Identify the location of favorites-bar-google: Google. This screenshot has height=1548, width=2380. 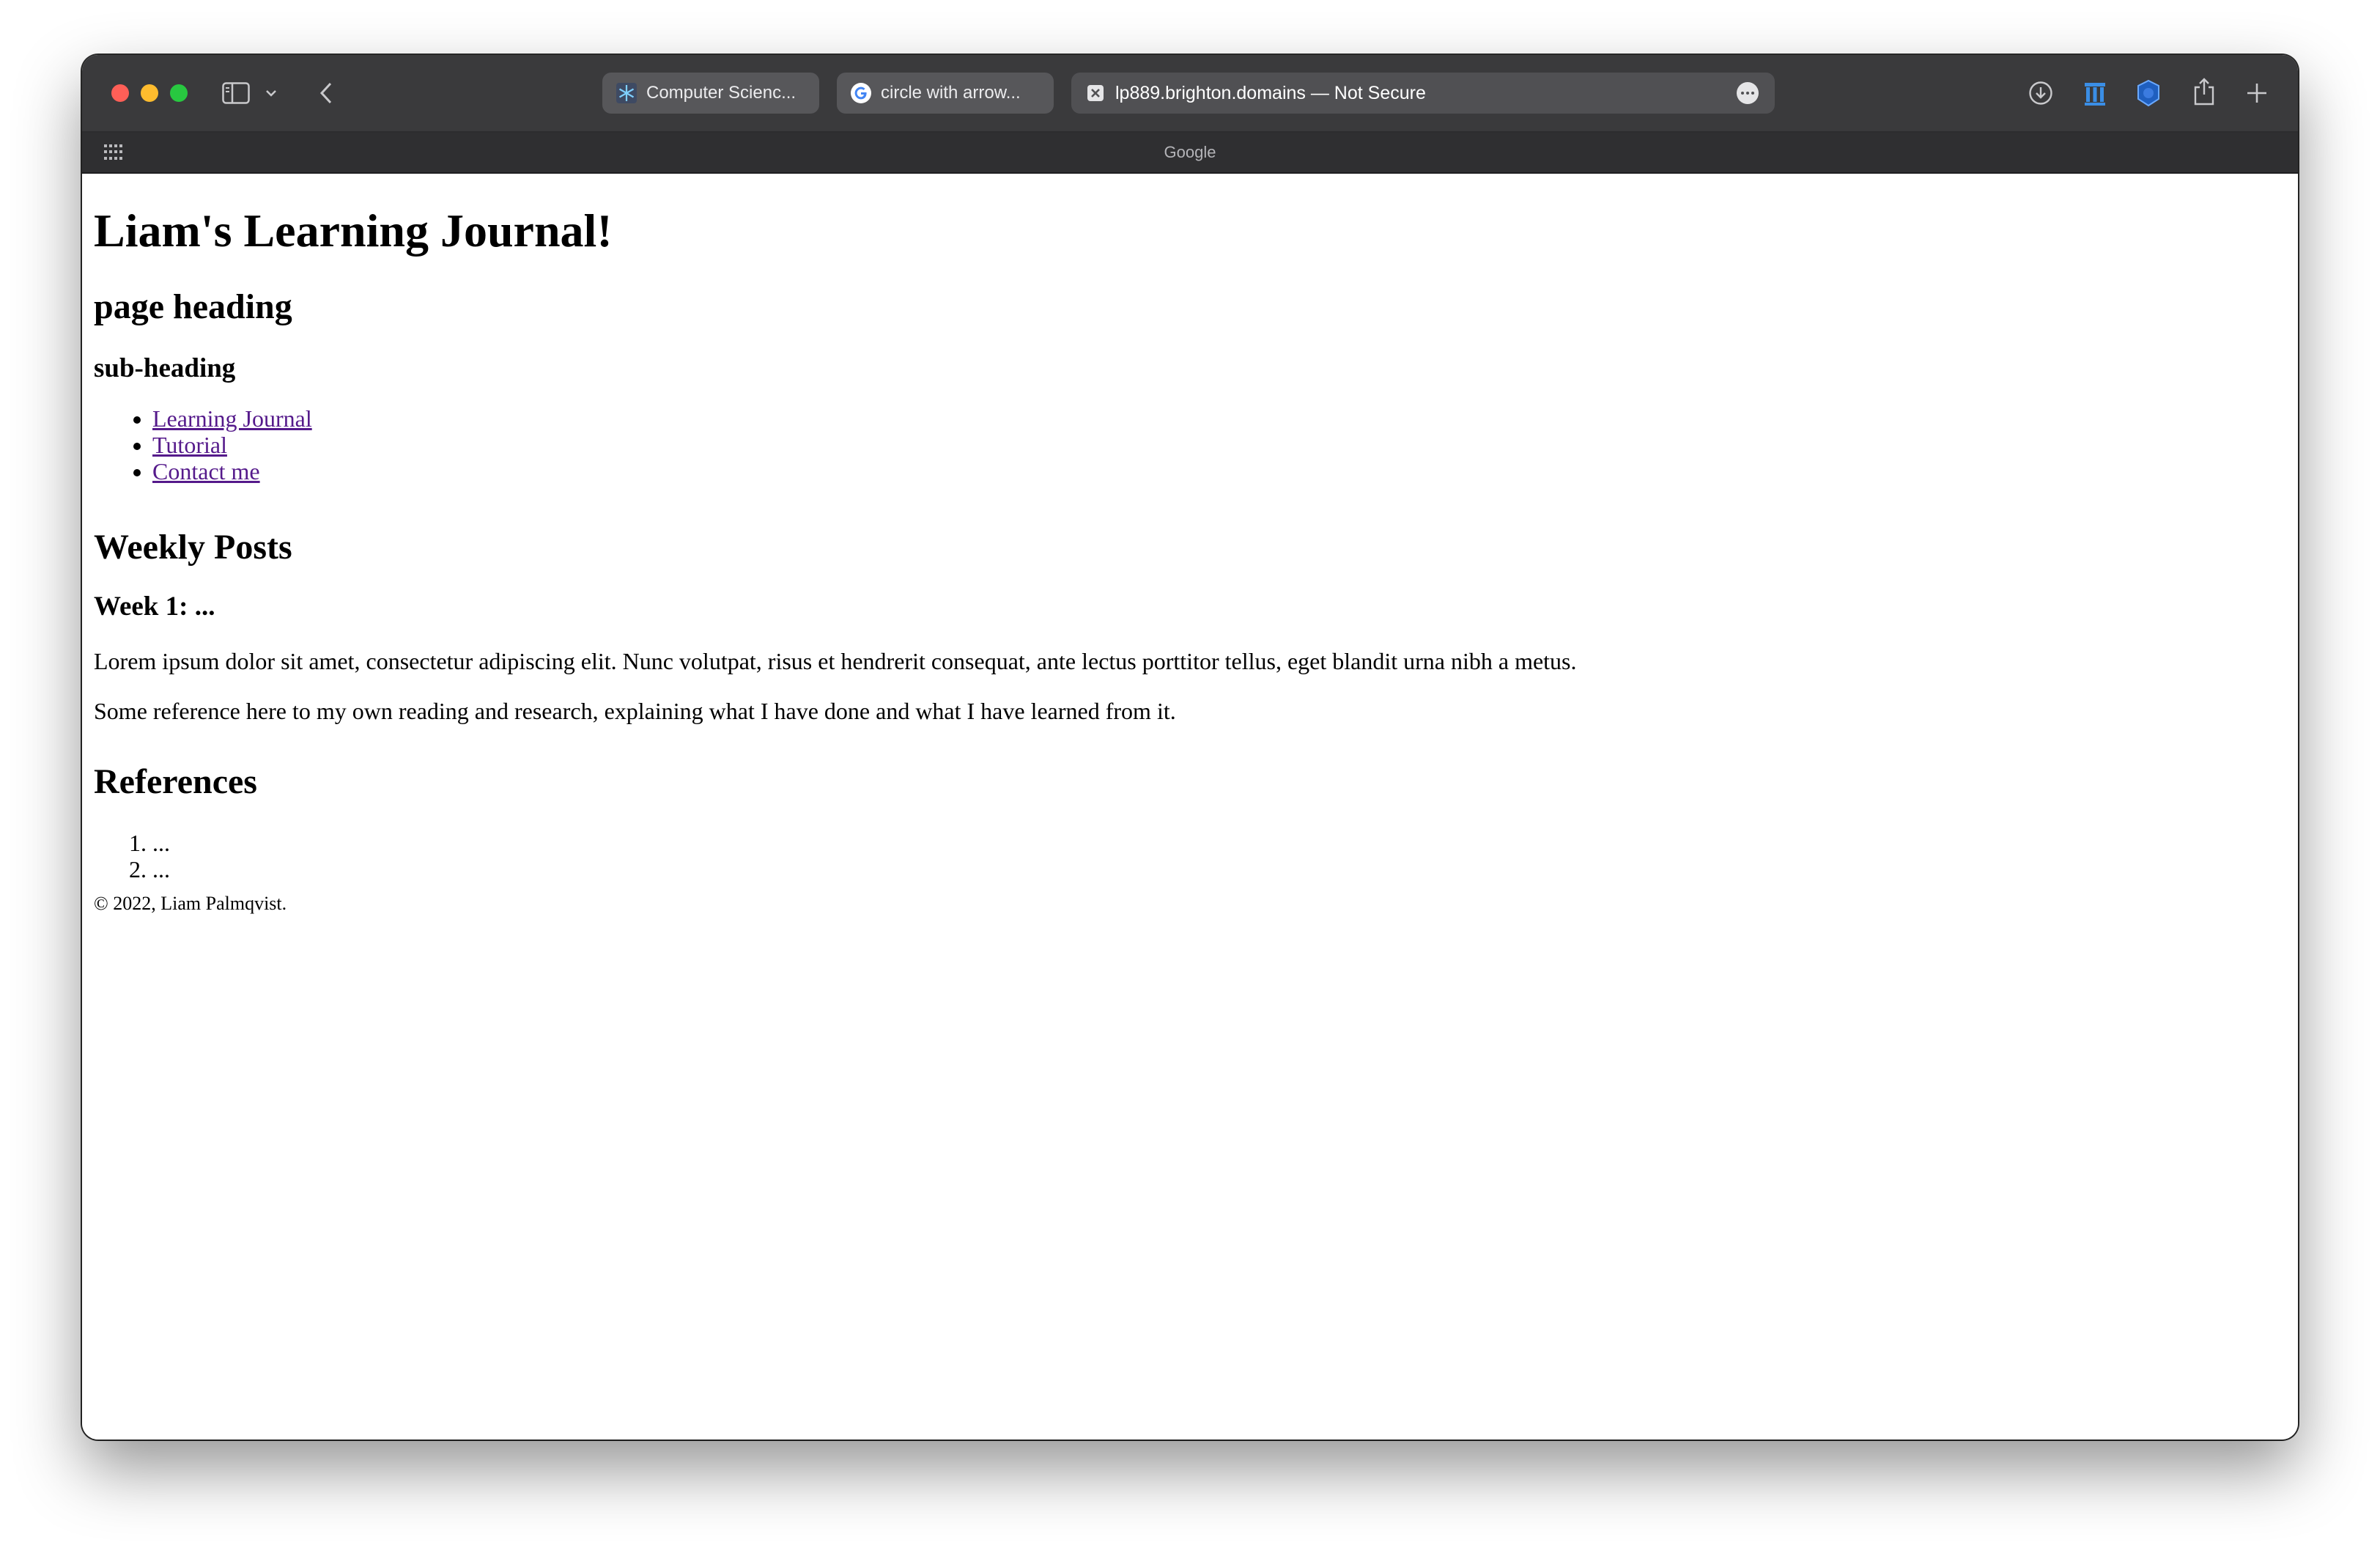
(1190, 152).